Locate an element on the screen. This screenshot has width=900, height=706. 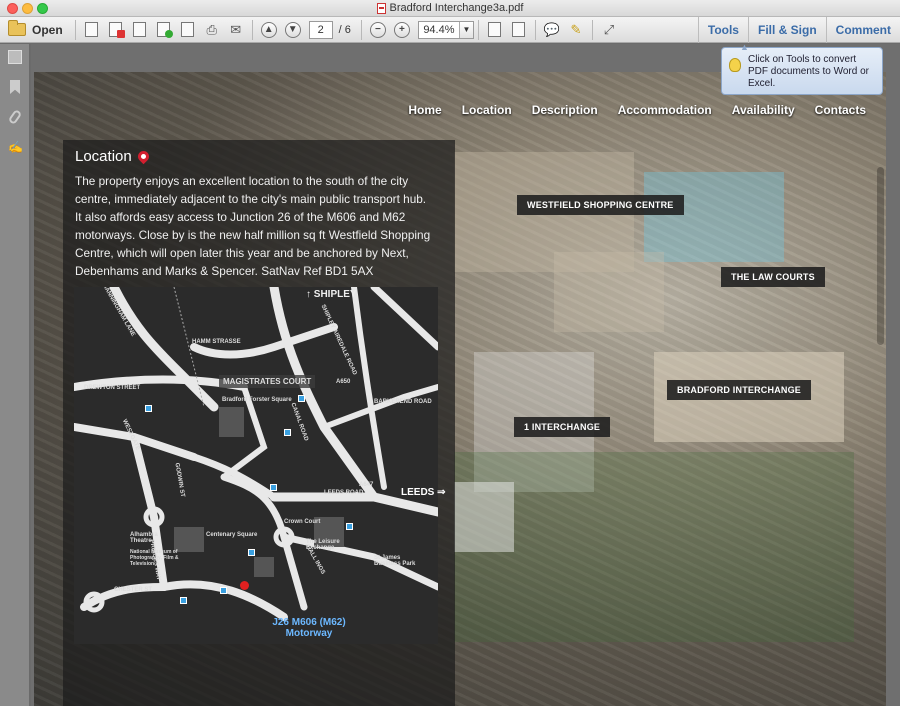
map-label-street: LEEDS ROAD is located at coordinates (344, 493).